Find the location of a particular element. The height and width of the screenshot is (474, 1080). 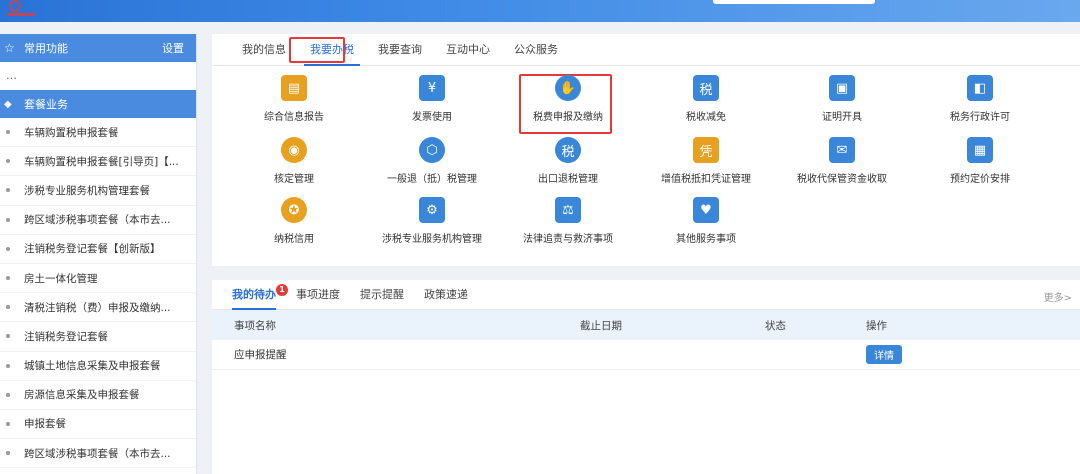

service-item: ✉ 税收代保管资金收取 is located at coordinates (842, 165).